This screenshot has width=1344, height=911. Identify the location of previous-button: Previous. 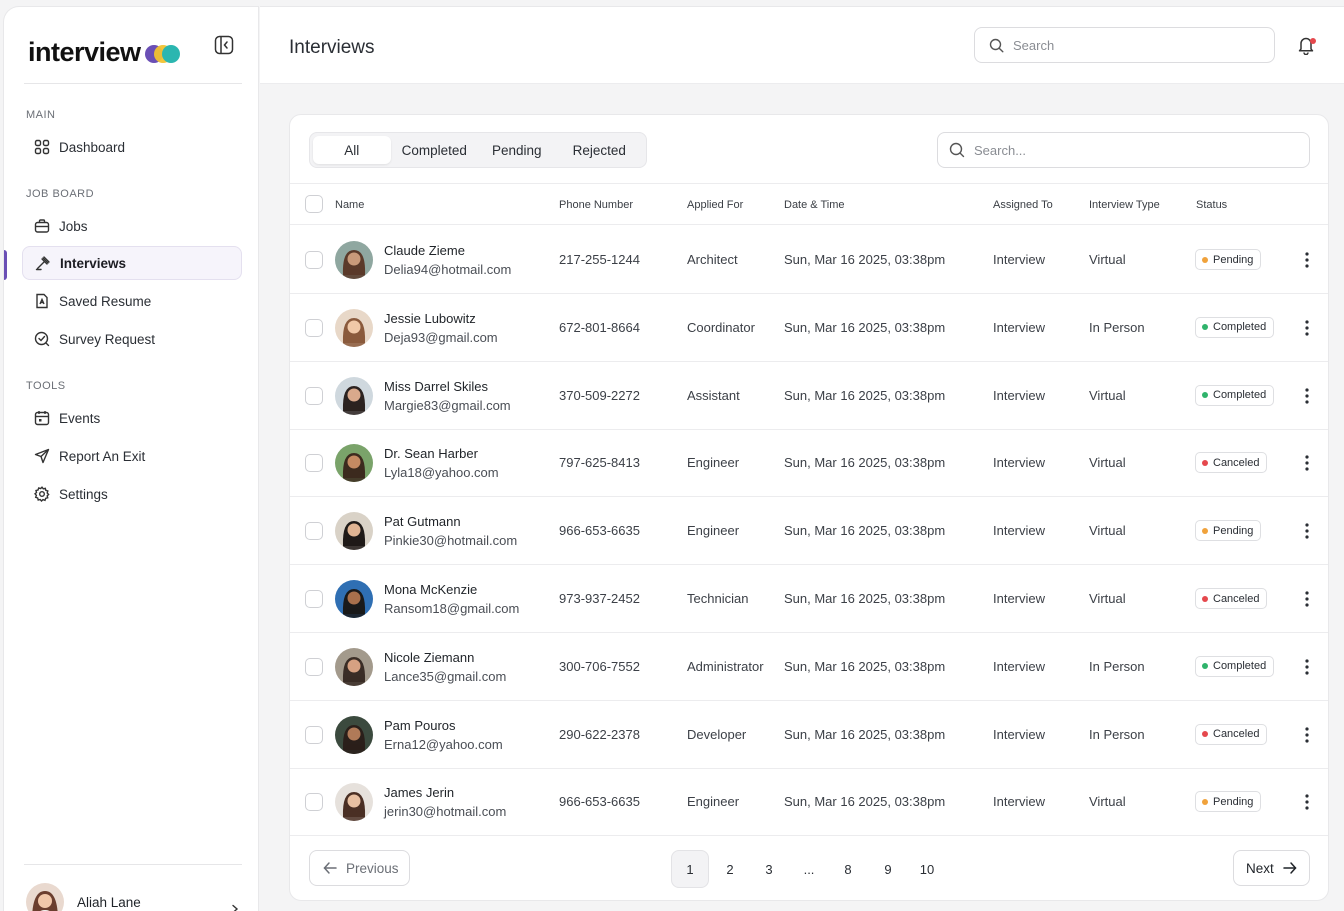
(359, 868).